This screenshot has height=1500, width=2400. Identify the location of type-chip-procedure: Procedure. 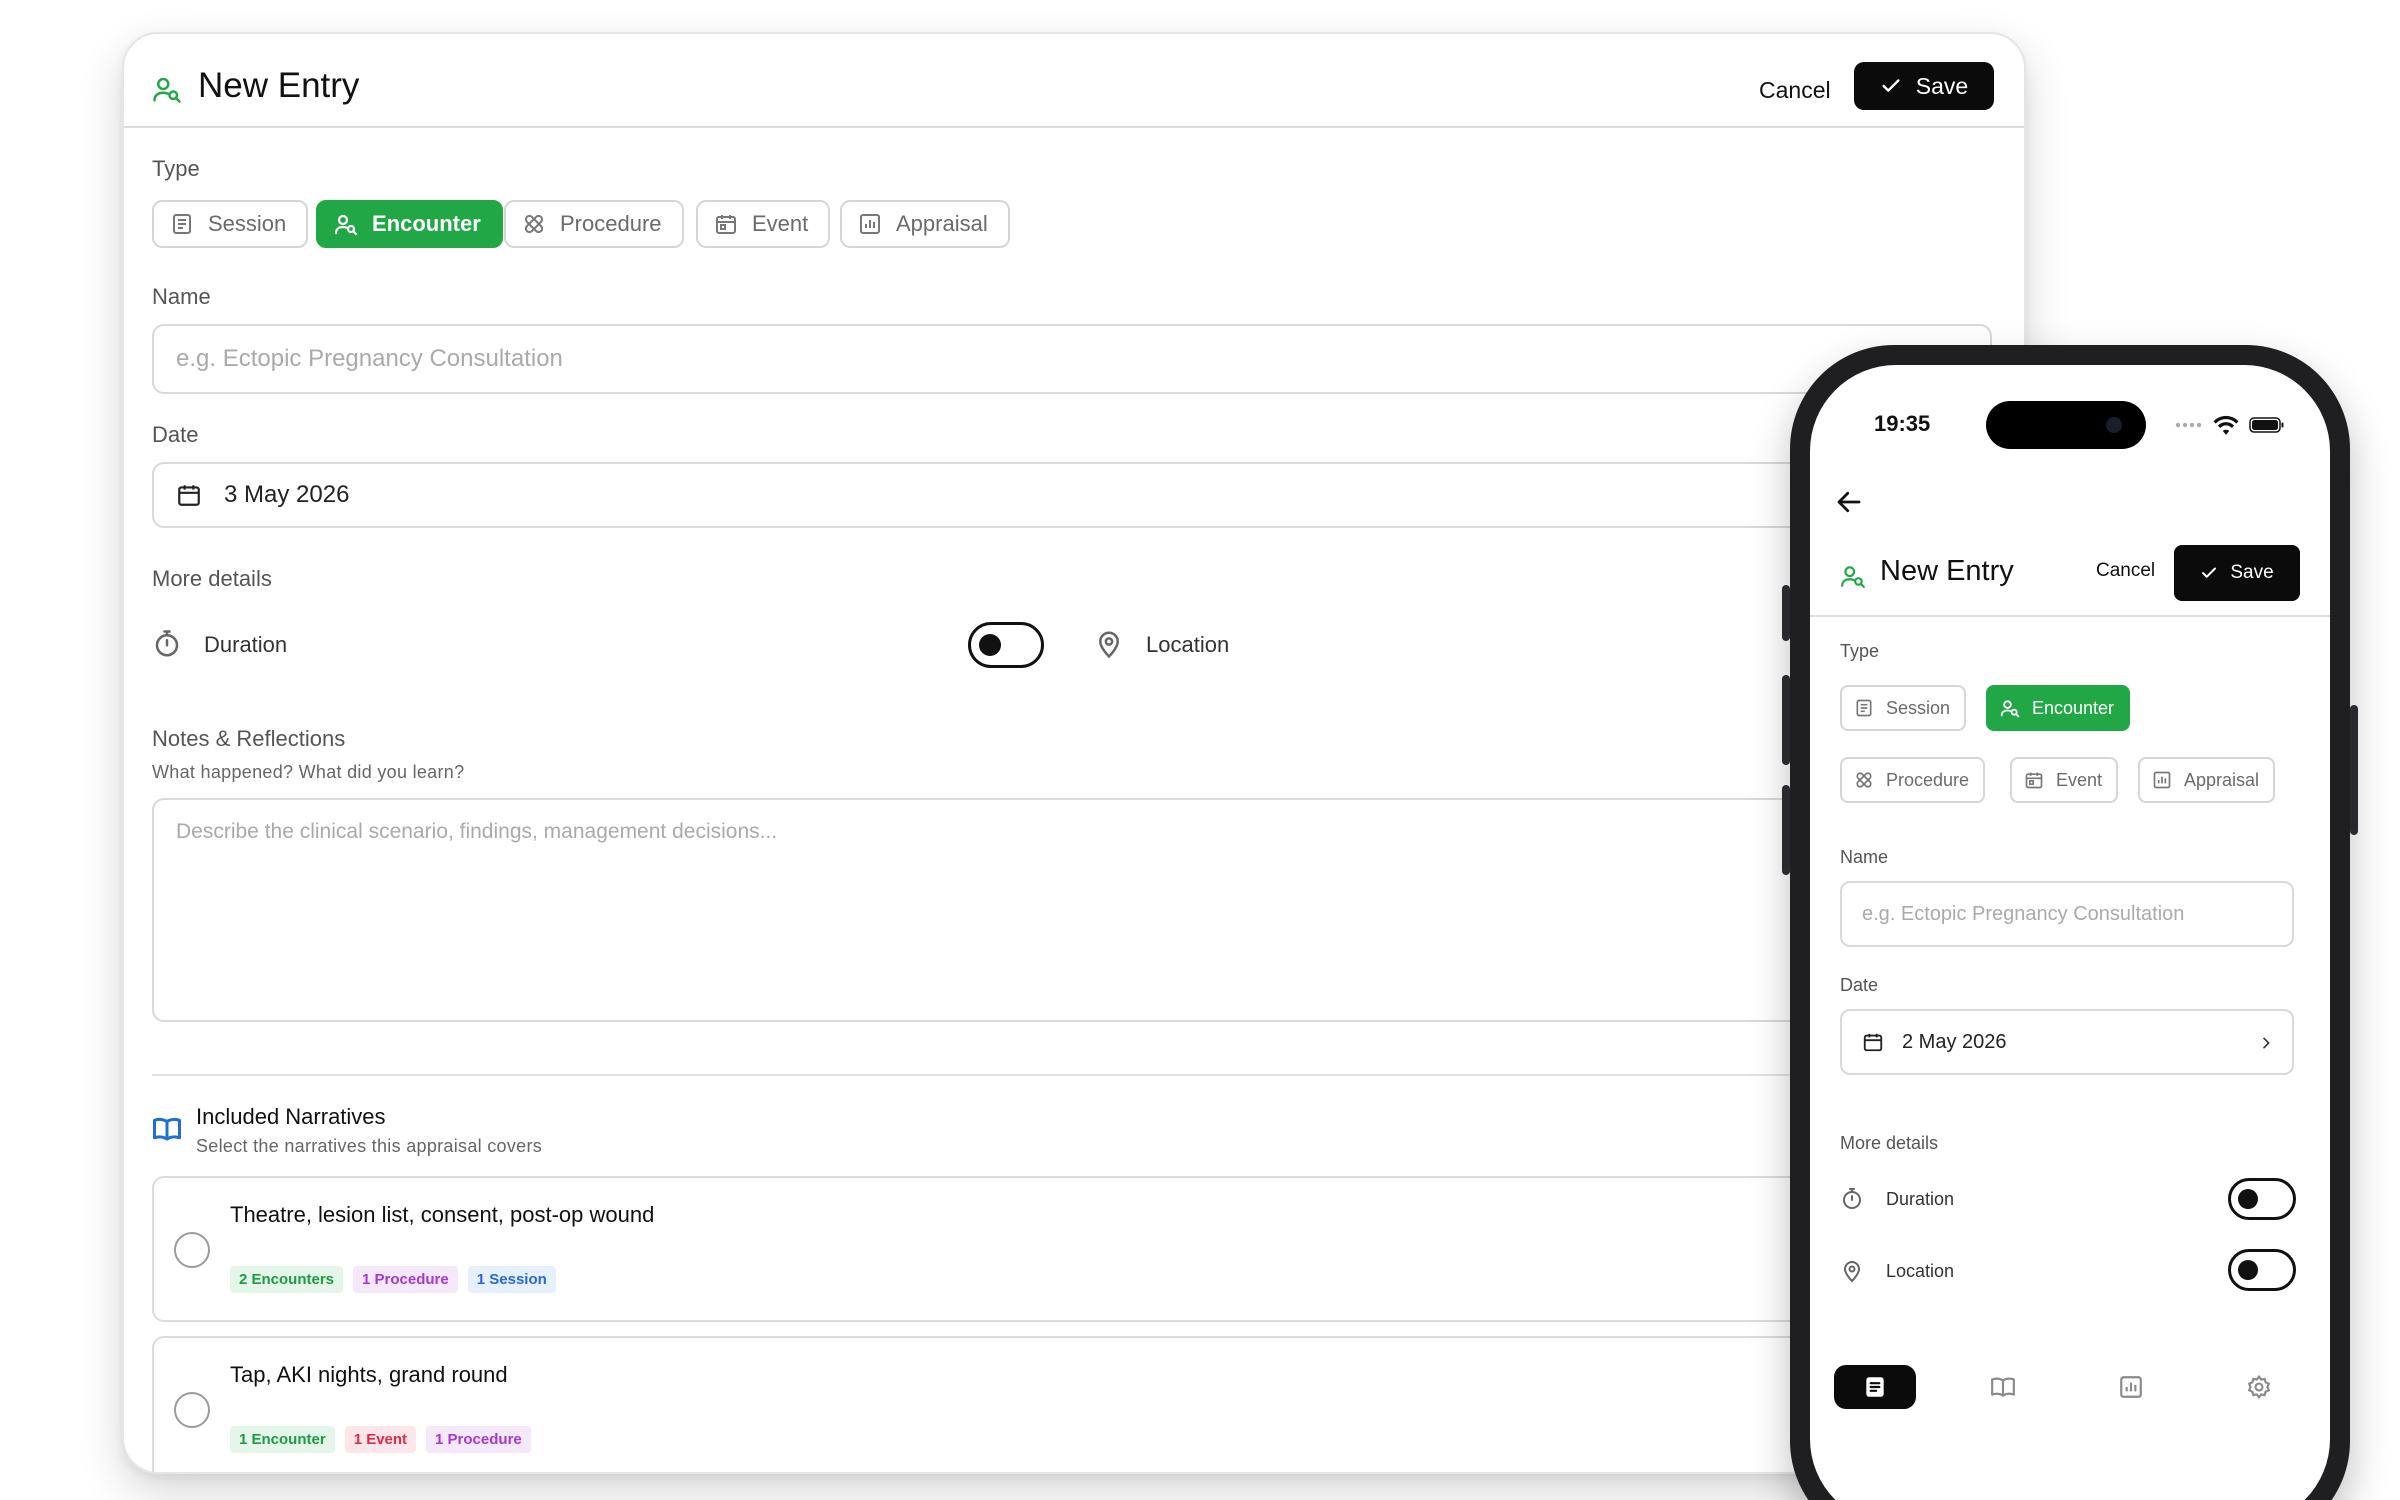
(594, 224).